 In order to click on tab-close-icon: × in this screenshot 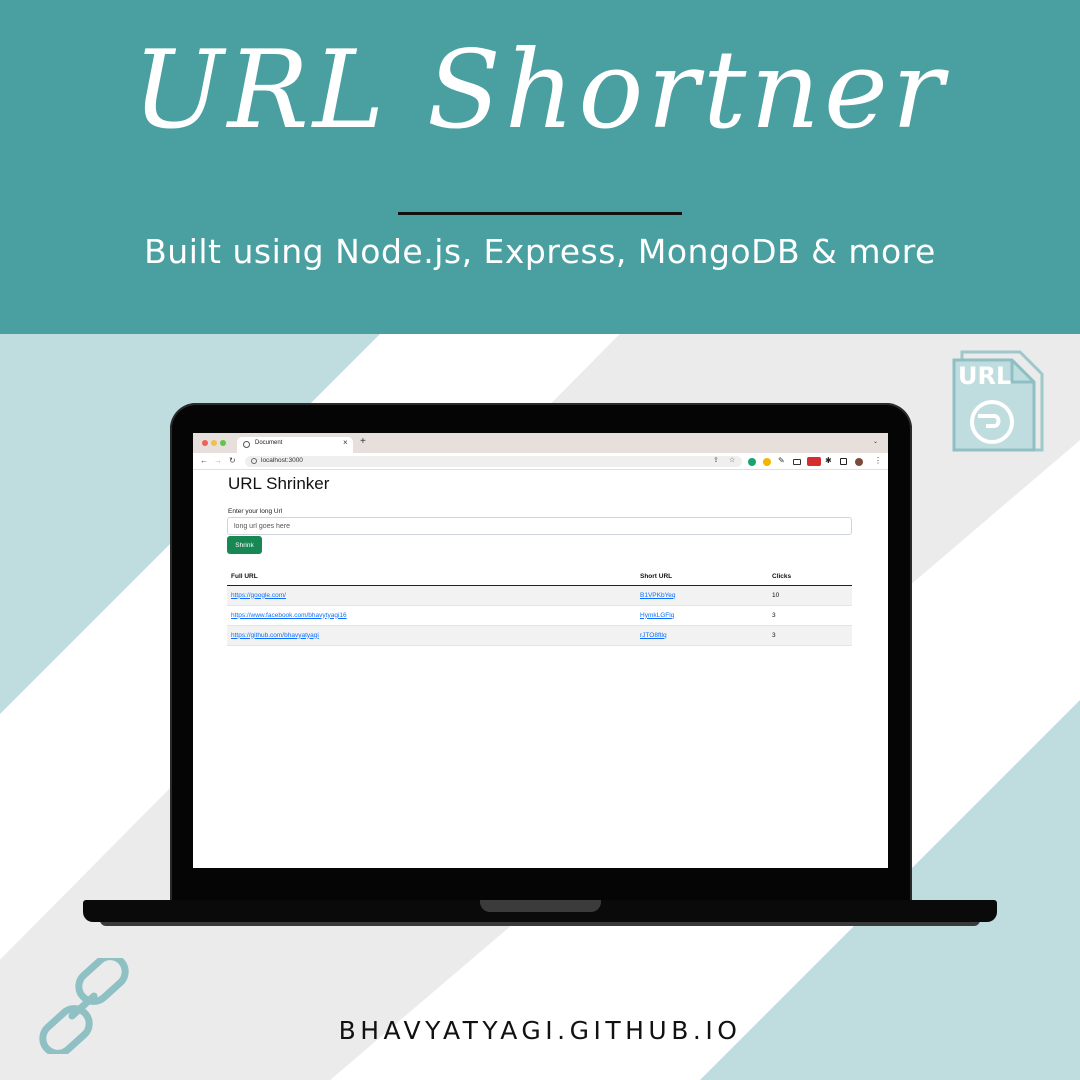, I will do `click(345, 442)`.